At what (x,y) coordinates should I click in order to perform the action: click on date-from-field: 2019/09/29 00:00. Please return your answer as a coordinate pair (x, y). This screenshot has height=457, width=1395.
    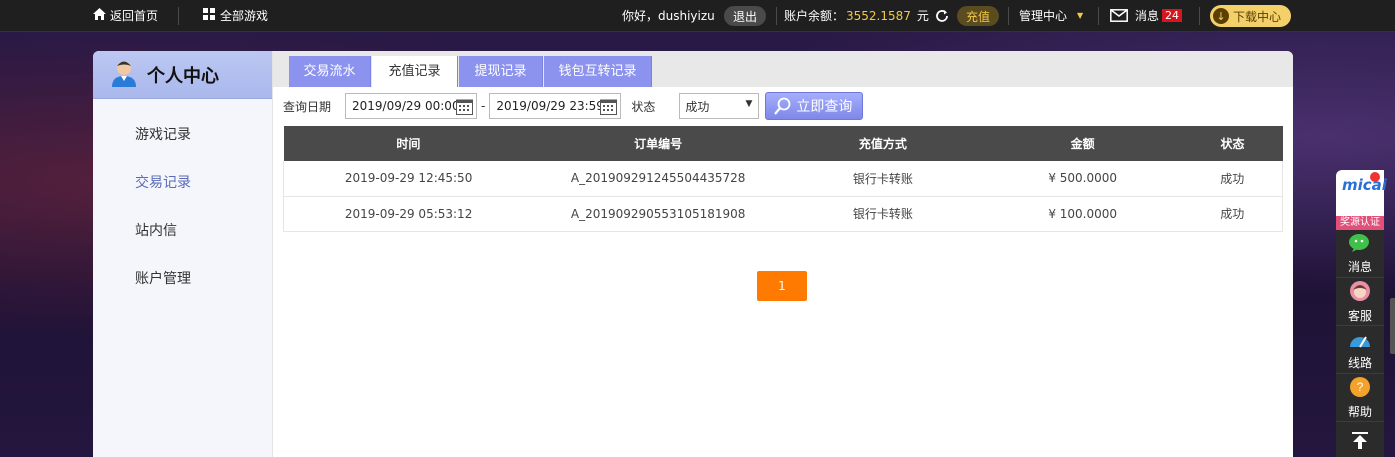
    Looking at the image, I should click on (411, 106).